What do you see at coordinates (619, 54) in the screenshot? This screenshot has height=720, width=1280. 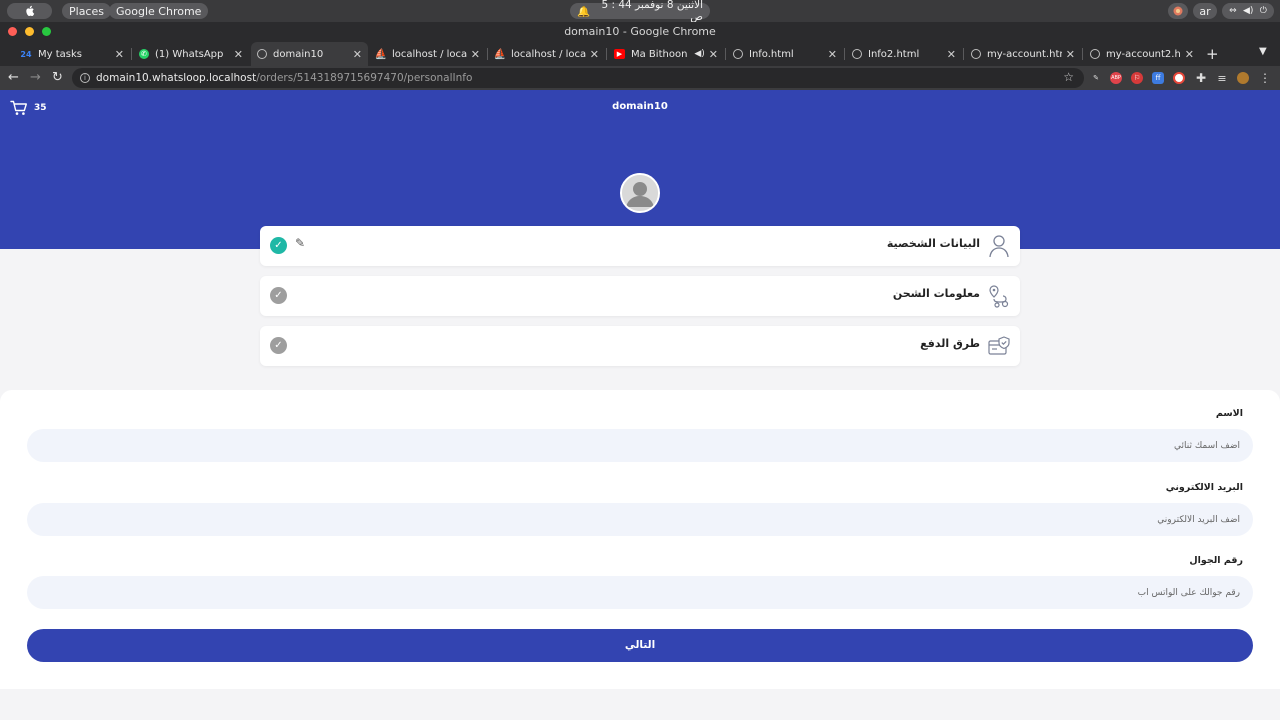 I see `youtube-icon: ▶` at bounding box center [619, 54].